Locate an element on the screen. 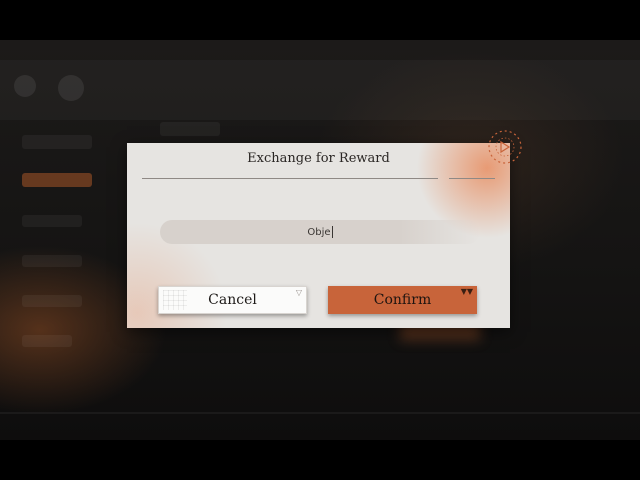 Image resolution: width=640 pixels, height=480 pixels. letterbox-bottom is located at coordinates (320, 460).